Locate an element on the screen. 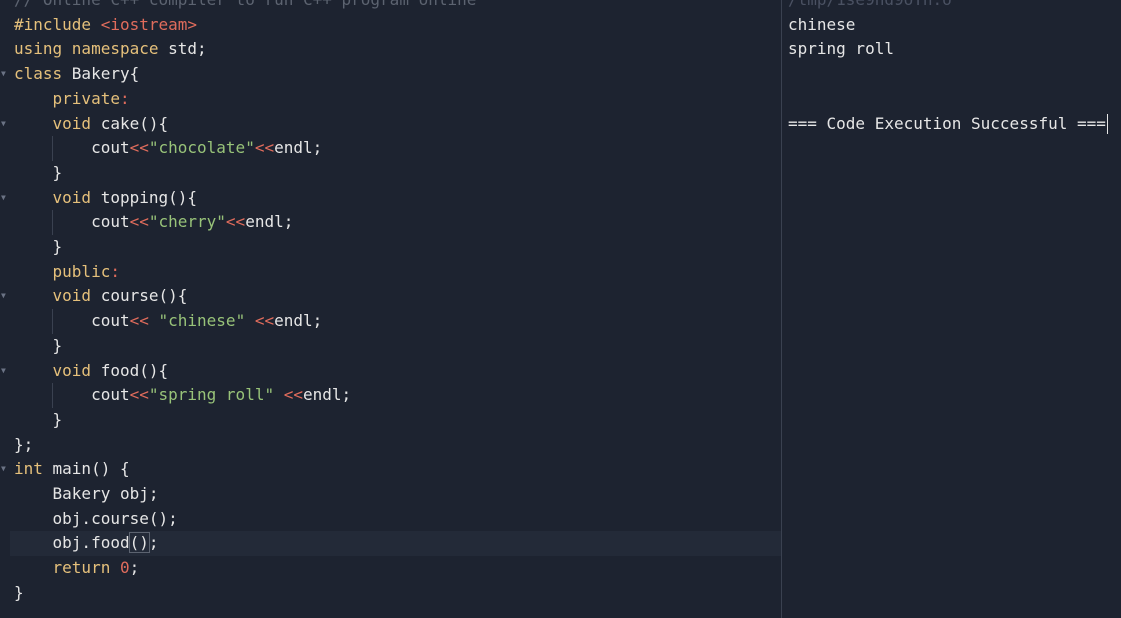 This screenshot has height=618, width=1121. code-text: }; is located at coordinates (23, 445).